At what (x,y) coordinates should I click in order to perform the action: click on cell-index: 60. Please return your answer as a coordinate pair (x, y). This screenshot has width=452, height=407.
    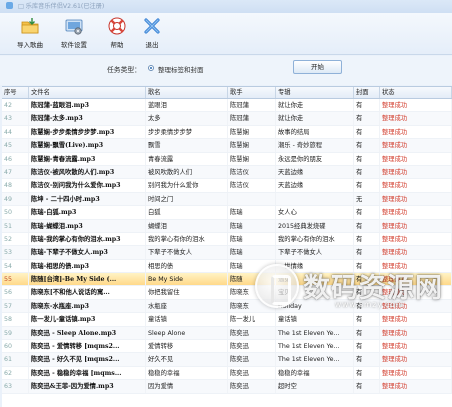
    Looking at the image, I should click on (15, 346).